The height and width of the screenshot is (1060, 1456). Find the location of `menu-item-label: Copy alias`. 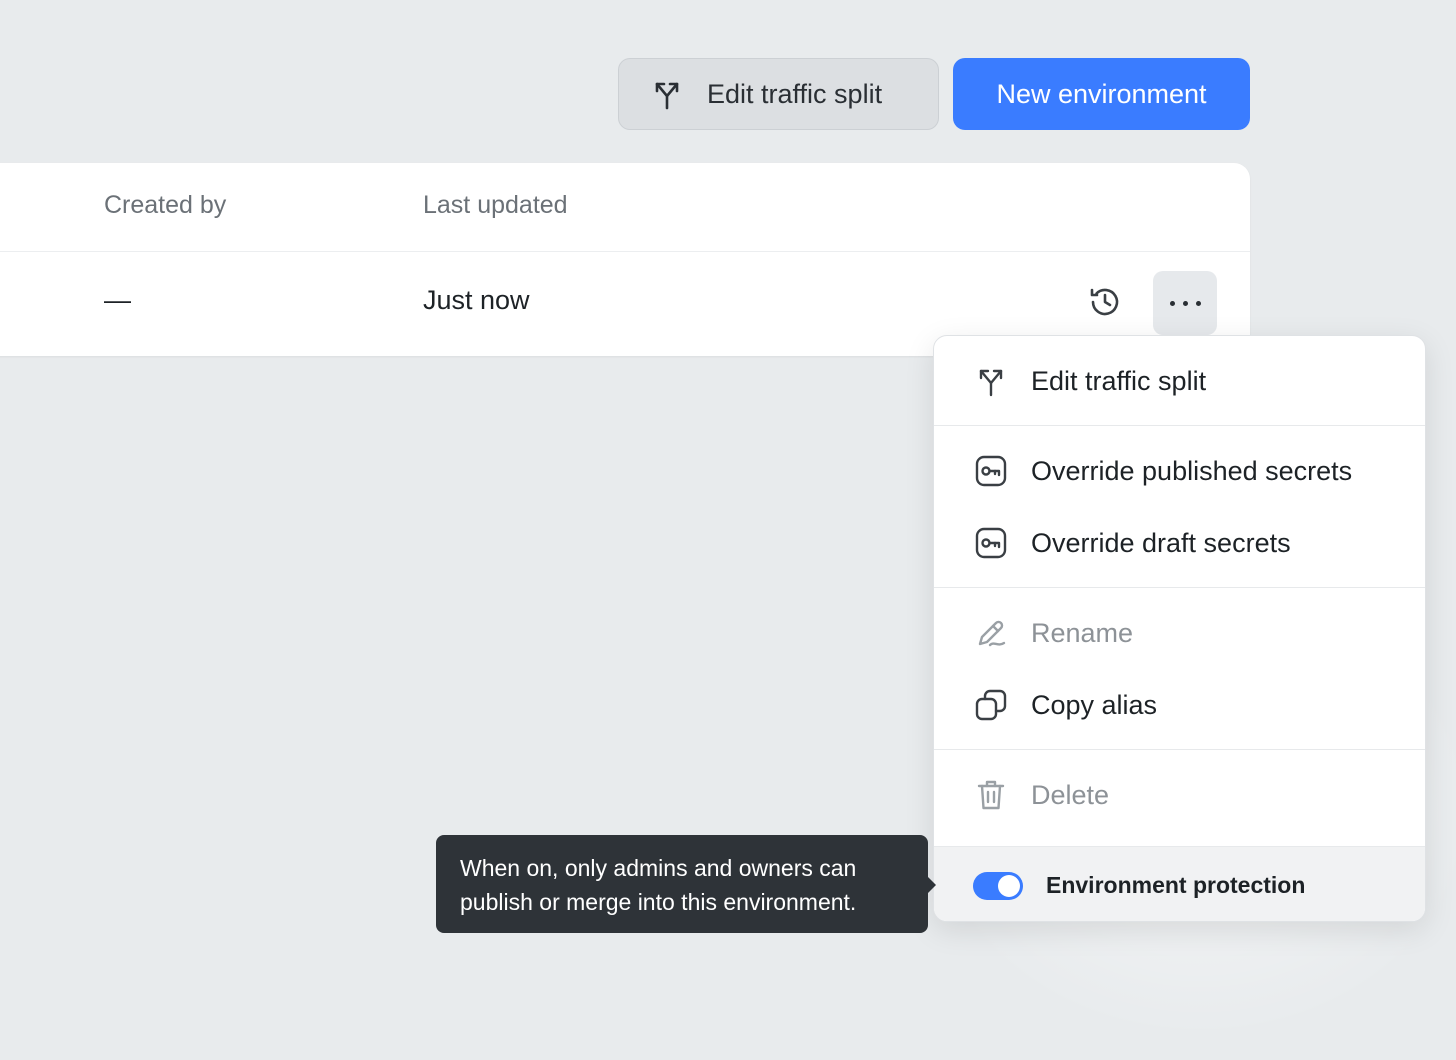

menu-item-label: Copy alias is located at coordinates (1094, 704).